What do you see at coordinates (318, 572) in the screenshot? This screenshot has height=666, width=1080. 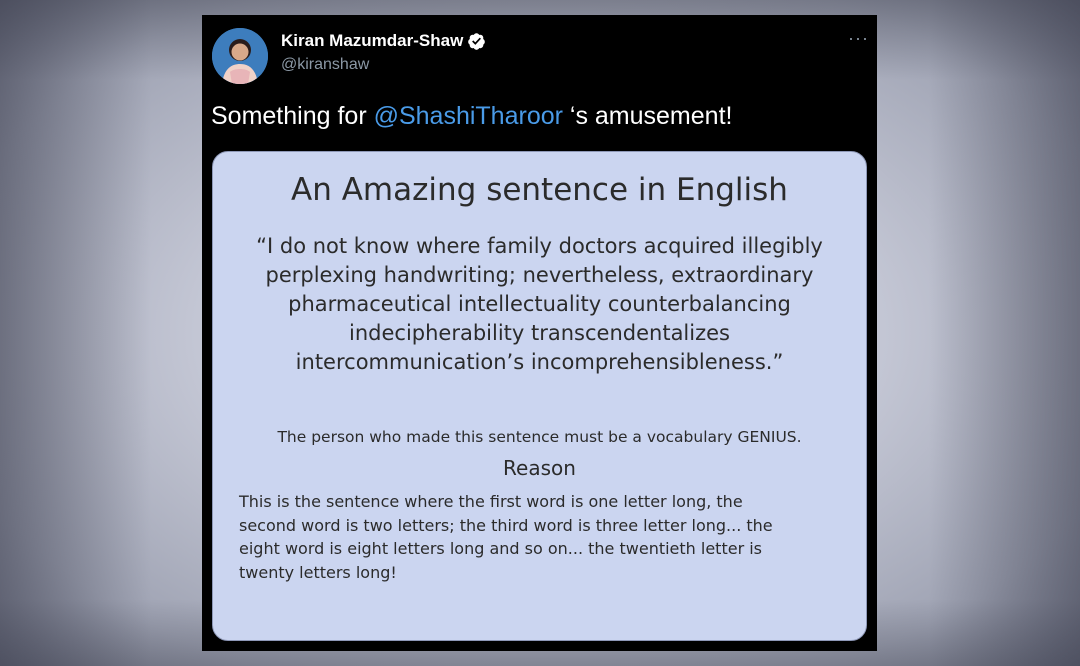 I see `explanation-line: twenty letters long!` at bounding box center [318, 572].